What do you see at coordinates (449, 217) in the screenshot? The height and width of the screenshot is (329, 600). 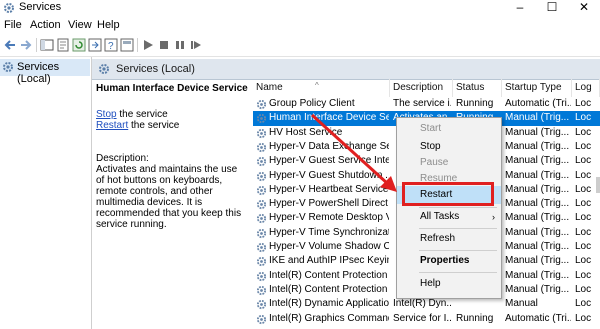 I see `menu-item-all-tasks: All Tasks ›` at bounding box center [449, 217].